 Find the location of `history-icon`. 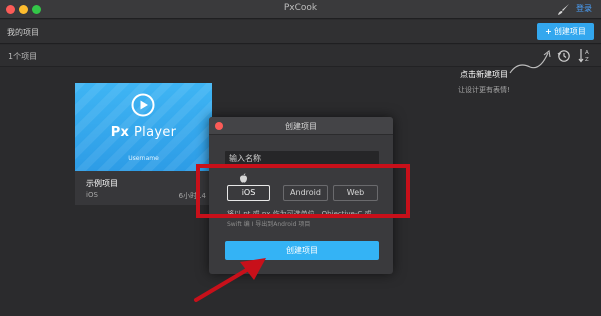

history-icon is located at coordinates (564, 56).